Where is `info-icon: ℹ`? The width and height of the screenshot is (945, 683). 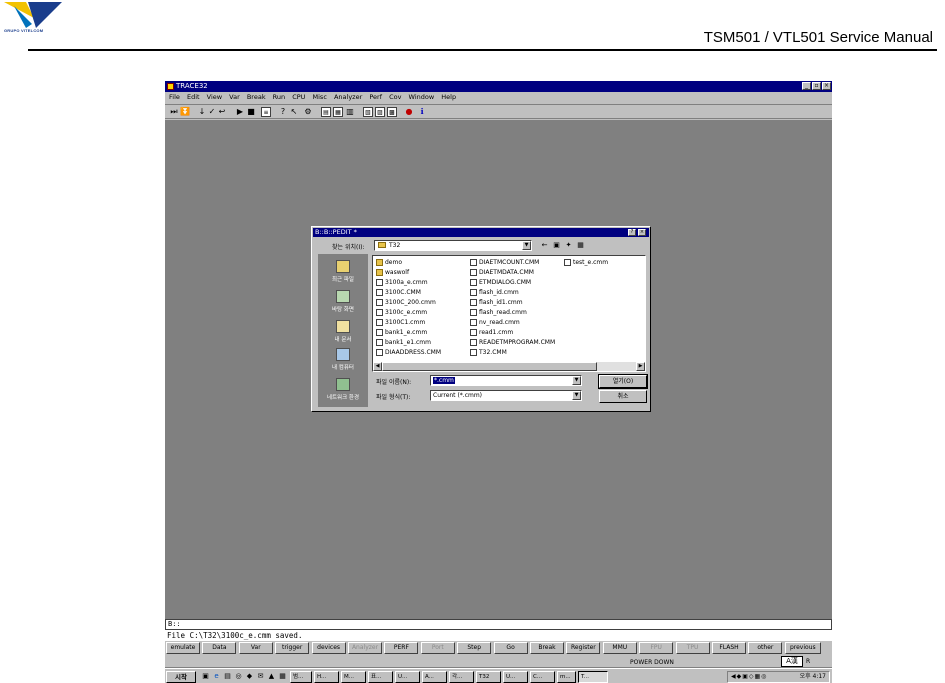
info-icon: ℹ is located at coordinates (422, 112).